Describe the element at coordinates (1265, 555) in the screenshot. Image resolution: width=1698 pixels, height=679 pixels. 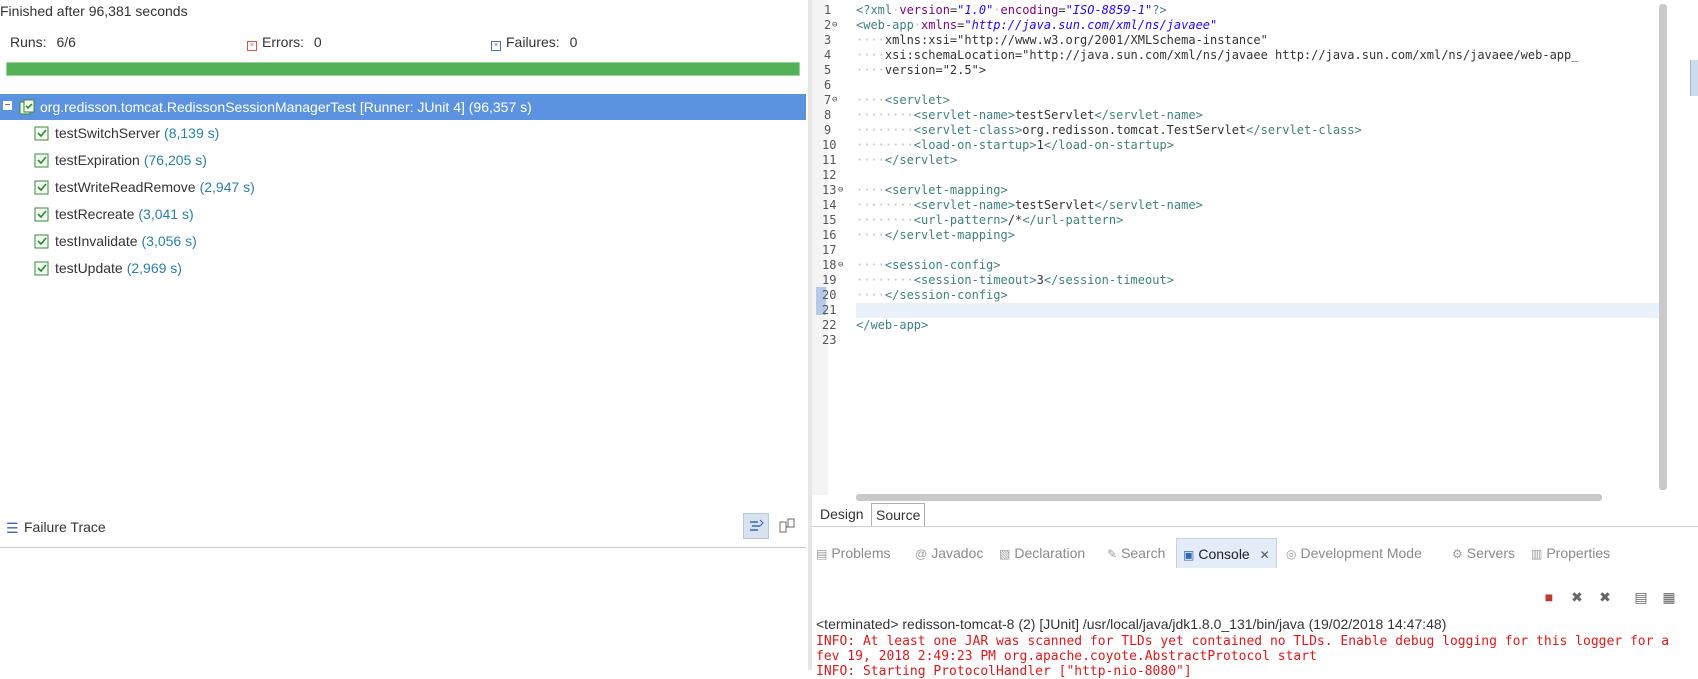
I see `close-icon: ✕` at that location.